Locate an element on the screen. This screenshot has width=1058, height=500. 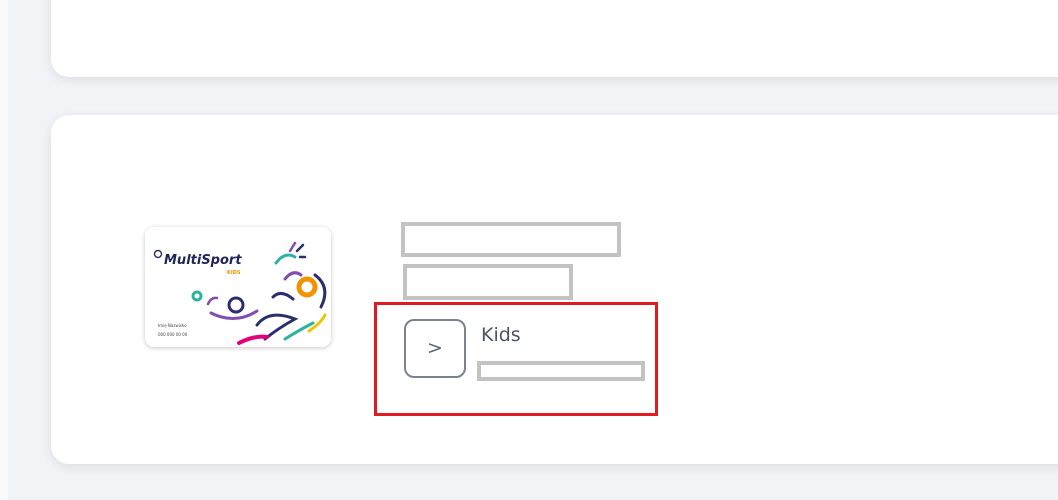
card-logo-text: MultiSport is located at coordinates (203, 260).